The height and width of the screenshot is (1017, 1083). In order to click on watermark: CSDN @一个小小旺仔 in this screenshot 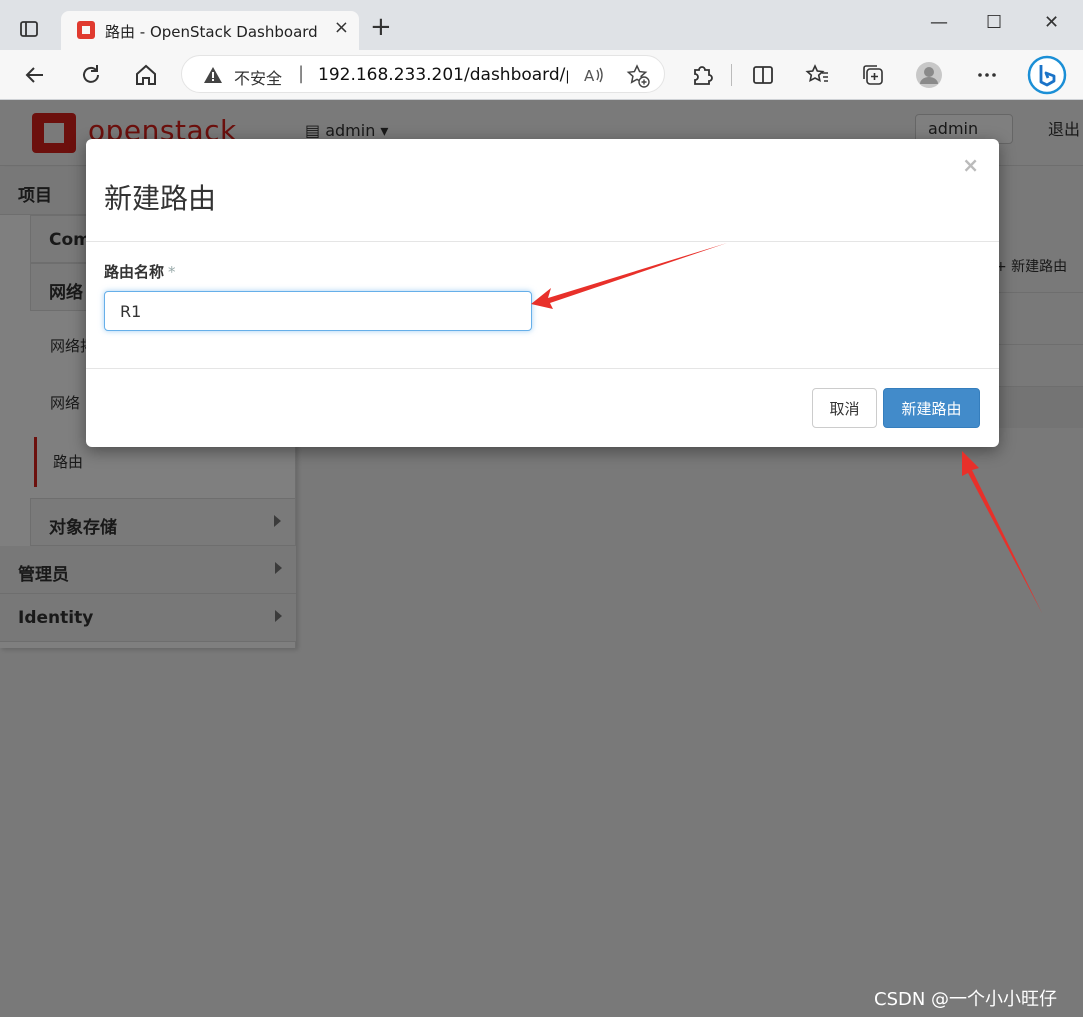, I will do `click(966, 999)`.